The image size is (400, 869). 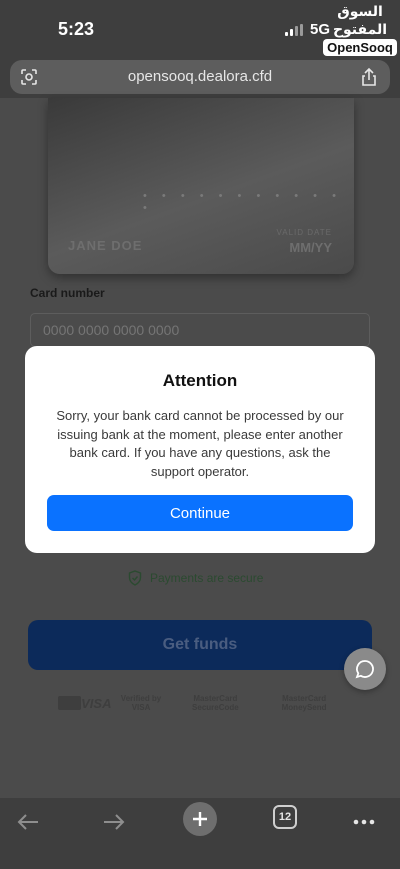 I want to click on tab-switcher-button: 12, so click(x=285, y=817).